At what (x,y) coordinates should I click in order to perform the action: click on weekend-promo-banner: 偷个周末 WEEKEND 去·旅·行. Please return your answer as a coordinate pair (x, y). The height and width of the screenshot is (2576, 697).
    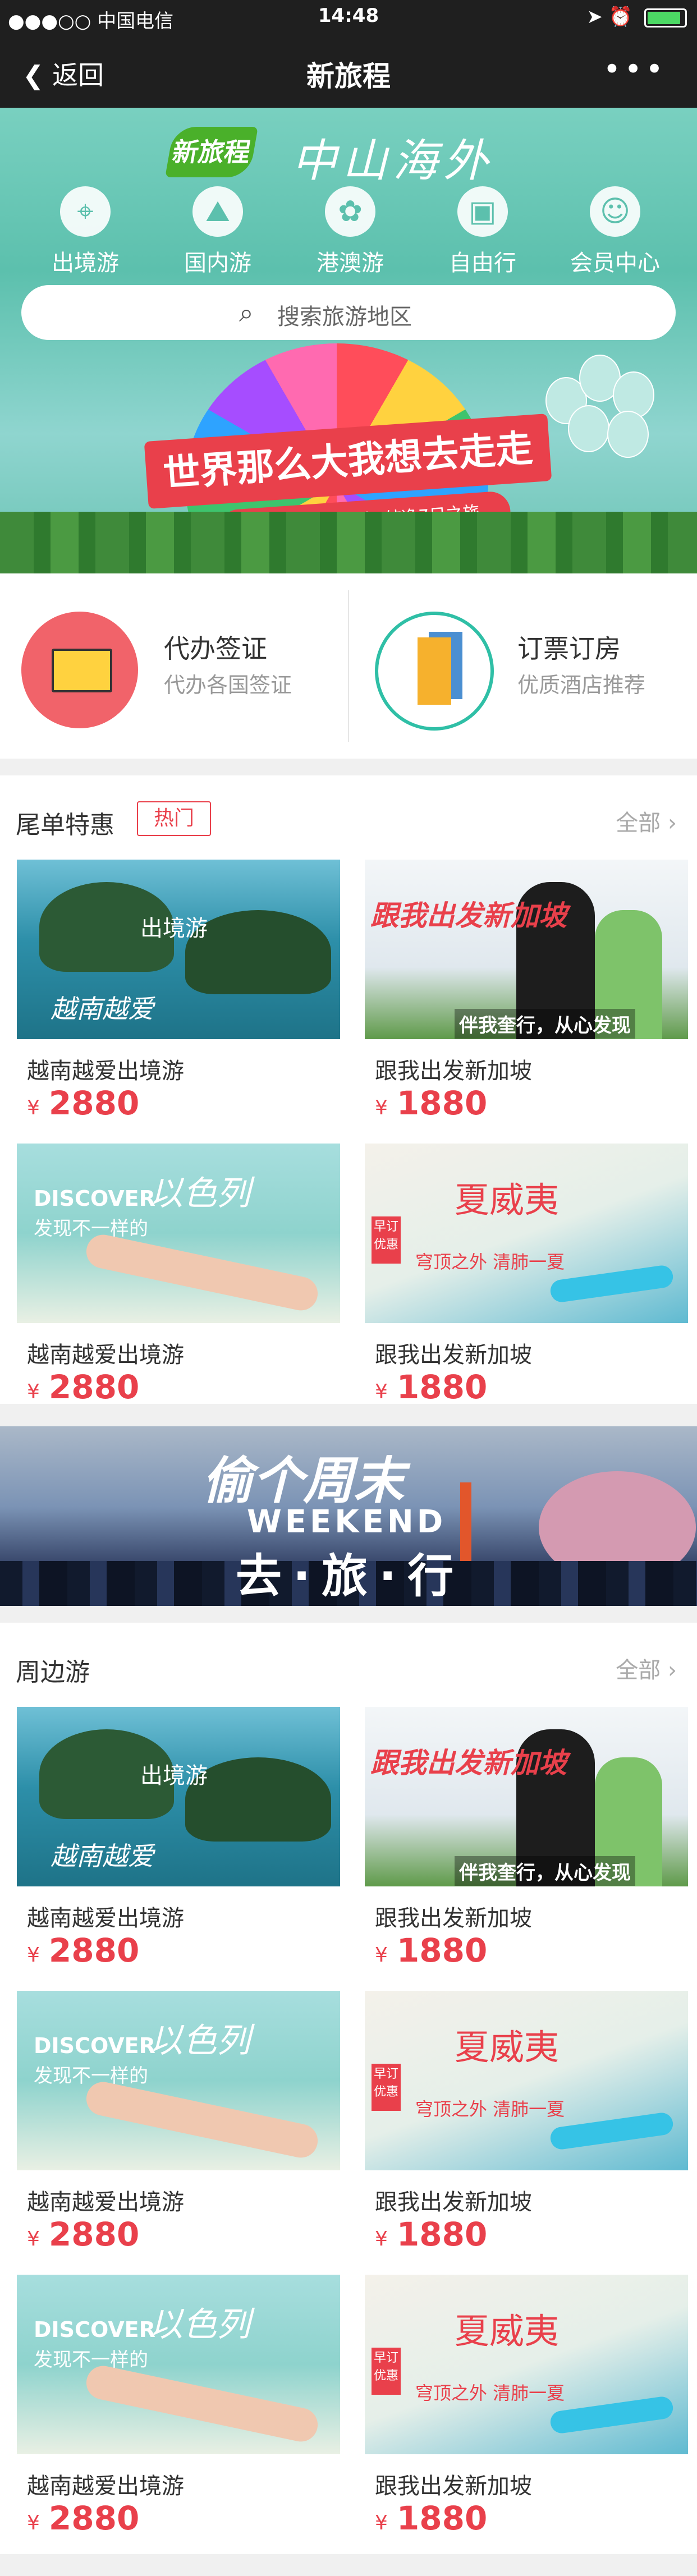
    Looking at the image, I should click on (349, 1516).